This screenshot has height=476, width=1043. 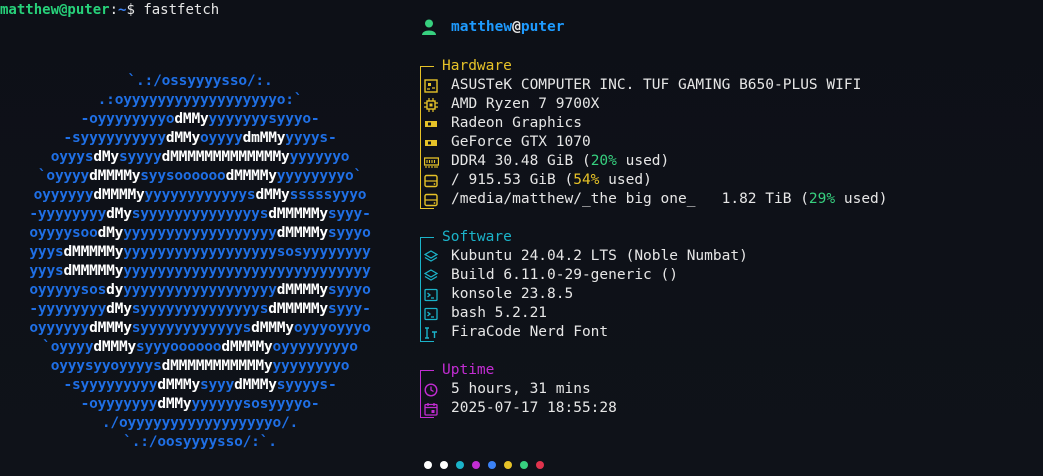 What do you see at coordinates (603, 161) in the screenshot?
I see `usage-percent: 20%` at bounding box center [603, 161].